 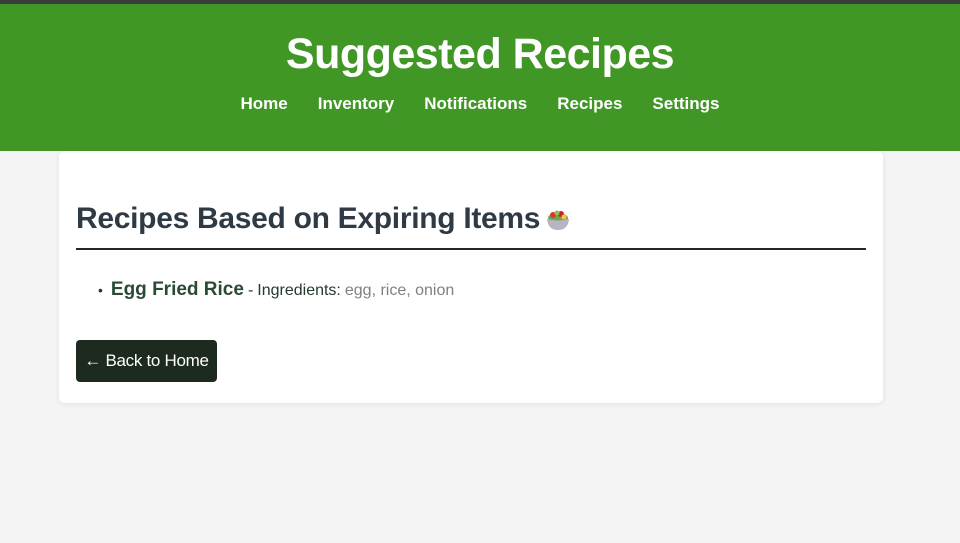 I want to click on ingredients-values: egg, rice, onion, so click(x=399, y=290).